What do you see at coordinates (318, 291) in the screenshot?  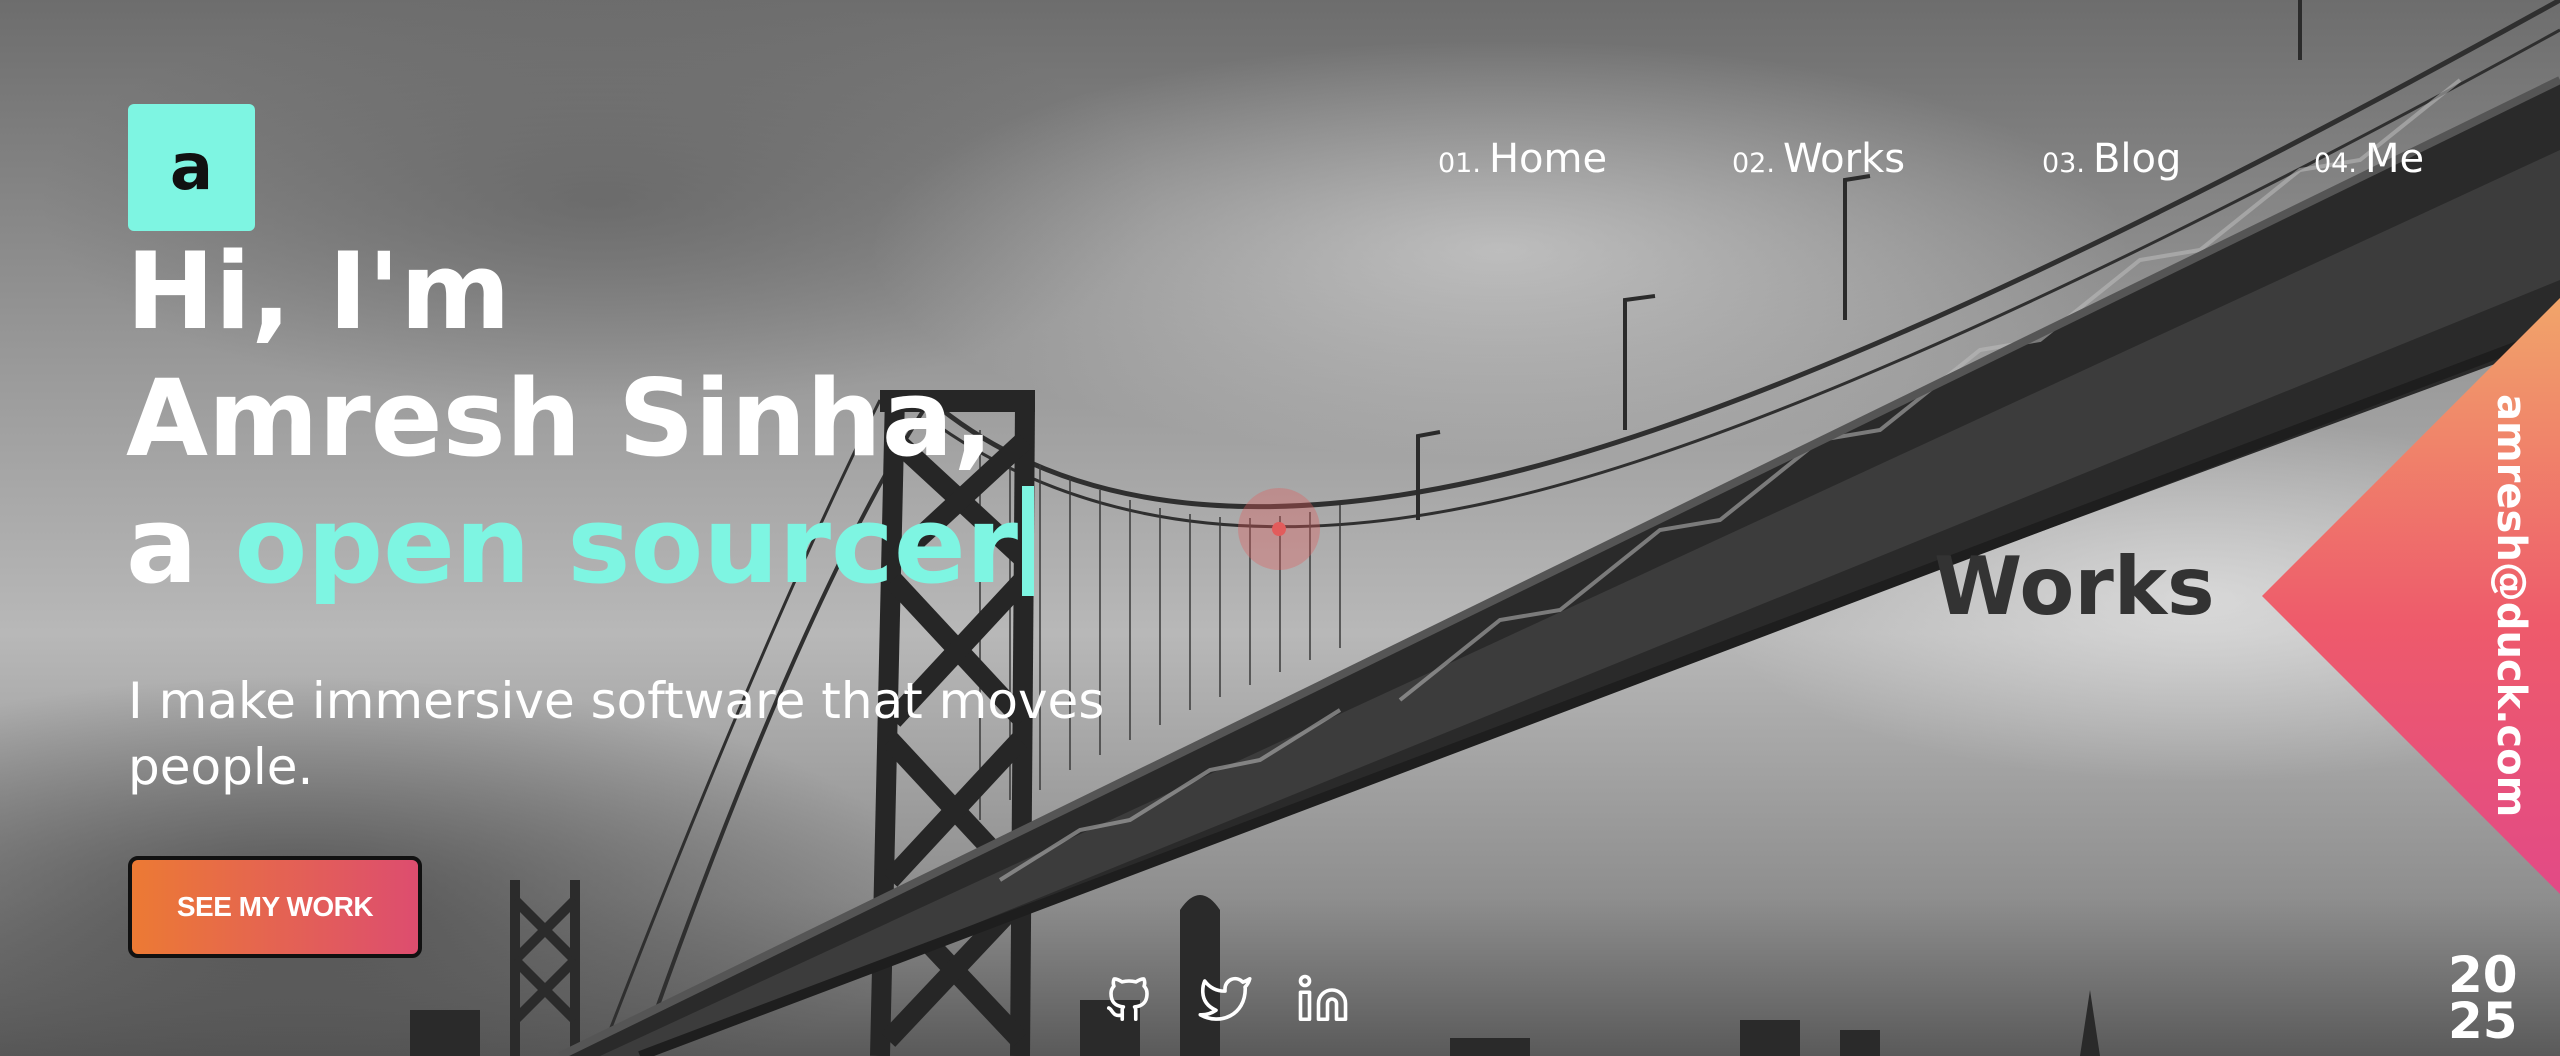 I see `headline-line-1: Hi, I'm` at bounding box center [318, 291].